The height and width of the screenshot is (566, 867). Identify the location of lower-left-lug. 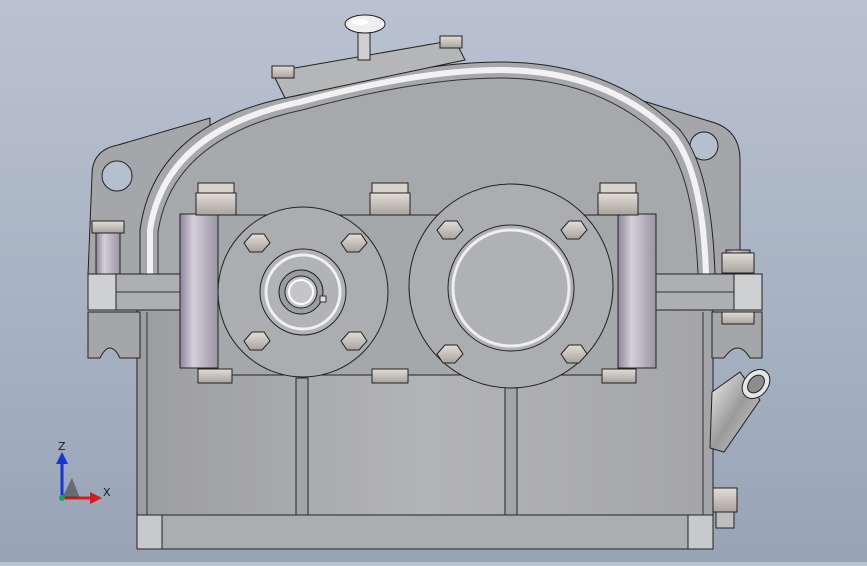
(114, 335).